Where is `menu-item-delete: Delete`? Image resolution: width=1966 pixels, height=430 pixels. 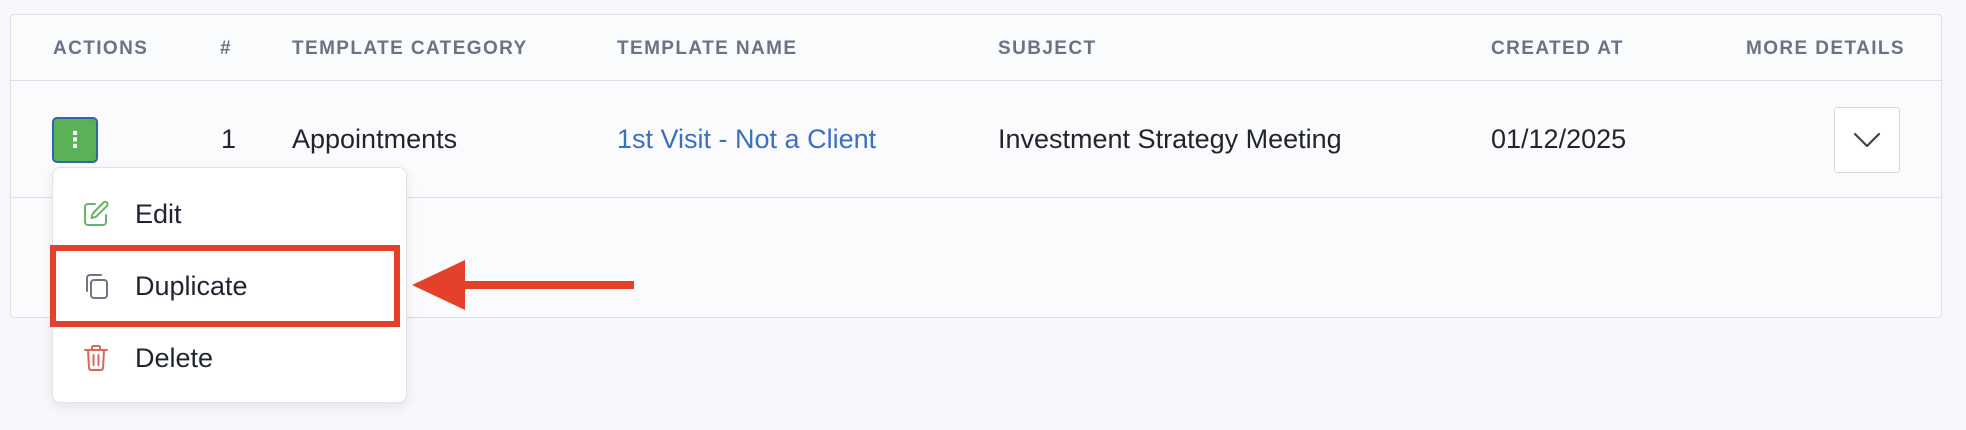 menu-item-delete: Delete is located at coordinates (229, 357).